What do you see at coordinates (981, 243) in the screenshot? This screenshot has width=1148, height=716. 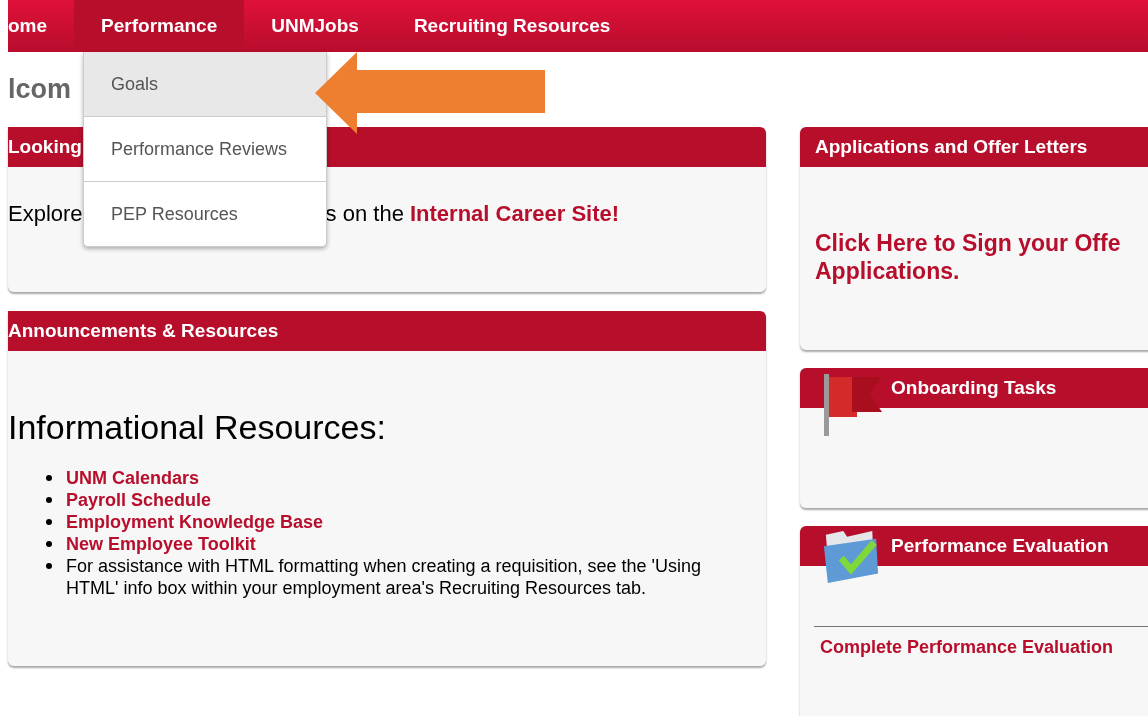 I see `sign-offer-link: Click Here to Sign your Offe` at bounding box center [981, 243].